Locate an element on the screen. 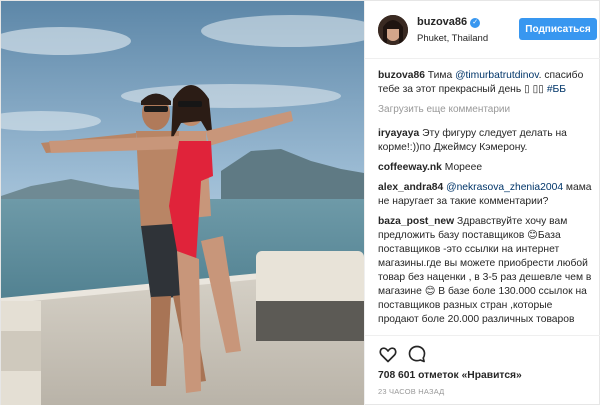  comment-username: alex_andra84 is located at coordinates (410, 187).